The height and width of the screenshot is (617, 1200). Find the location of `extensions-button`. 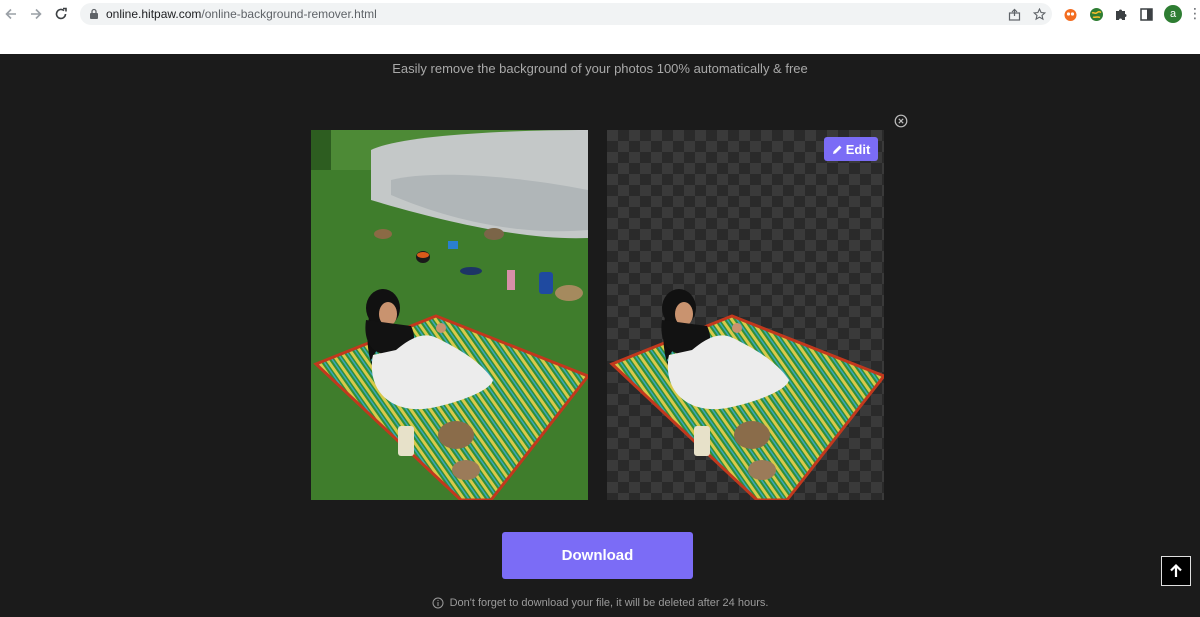

extensions-button is located at coordinates (1121, 14).